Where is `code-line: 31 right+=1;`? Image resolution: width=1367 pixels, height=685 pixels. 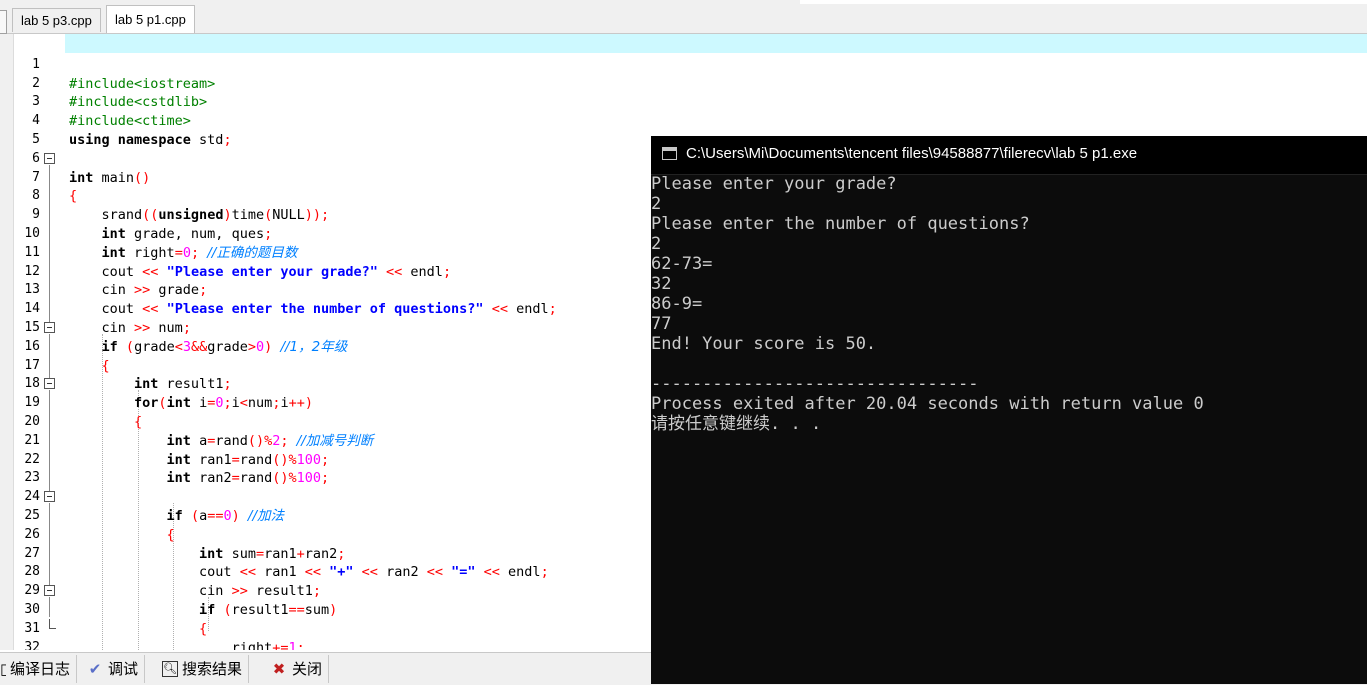
code-line: 31 right+=1; is located at coordinates (325, 625).